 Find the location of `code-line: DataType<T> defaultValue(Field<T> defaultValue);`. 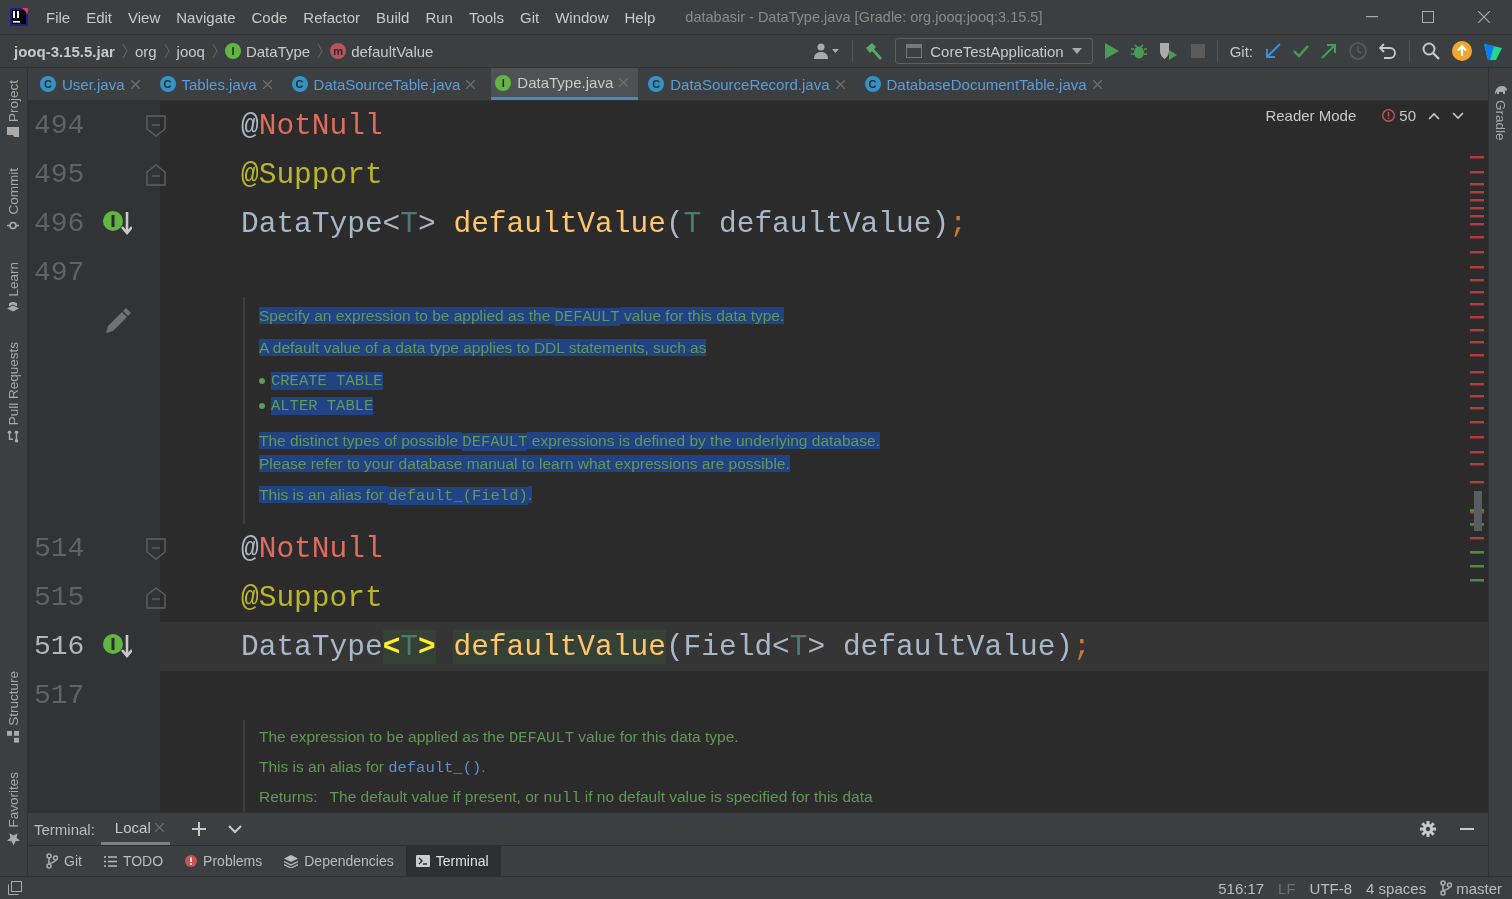

code-line: DataType<T> defaultValue(Field<T> defaultValue); is located at coordinates (666, 646).